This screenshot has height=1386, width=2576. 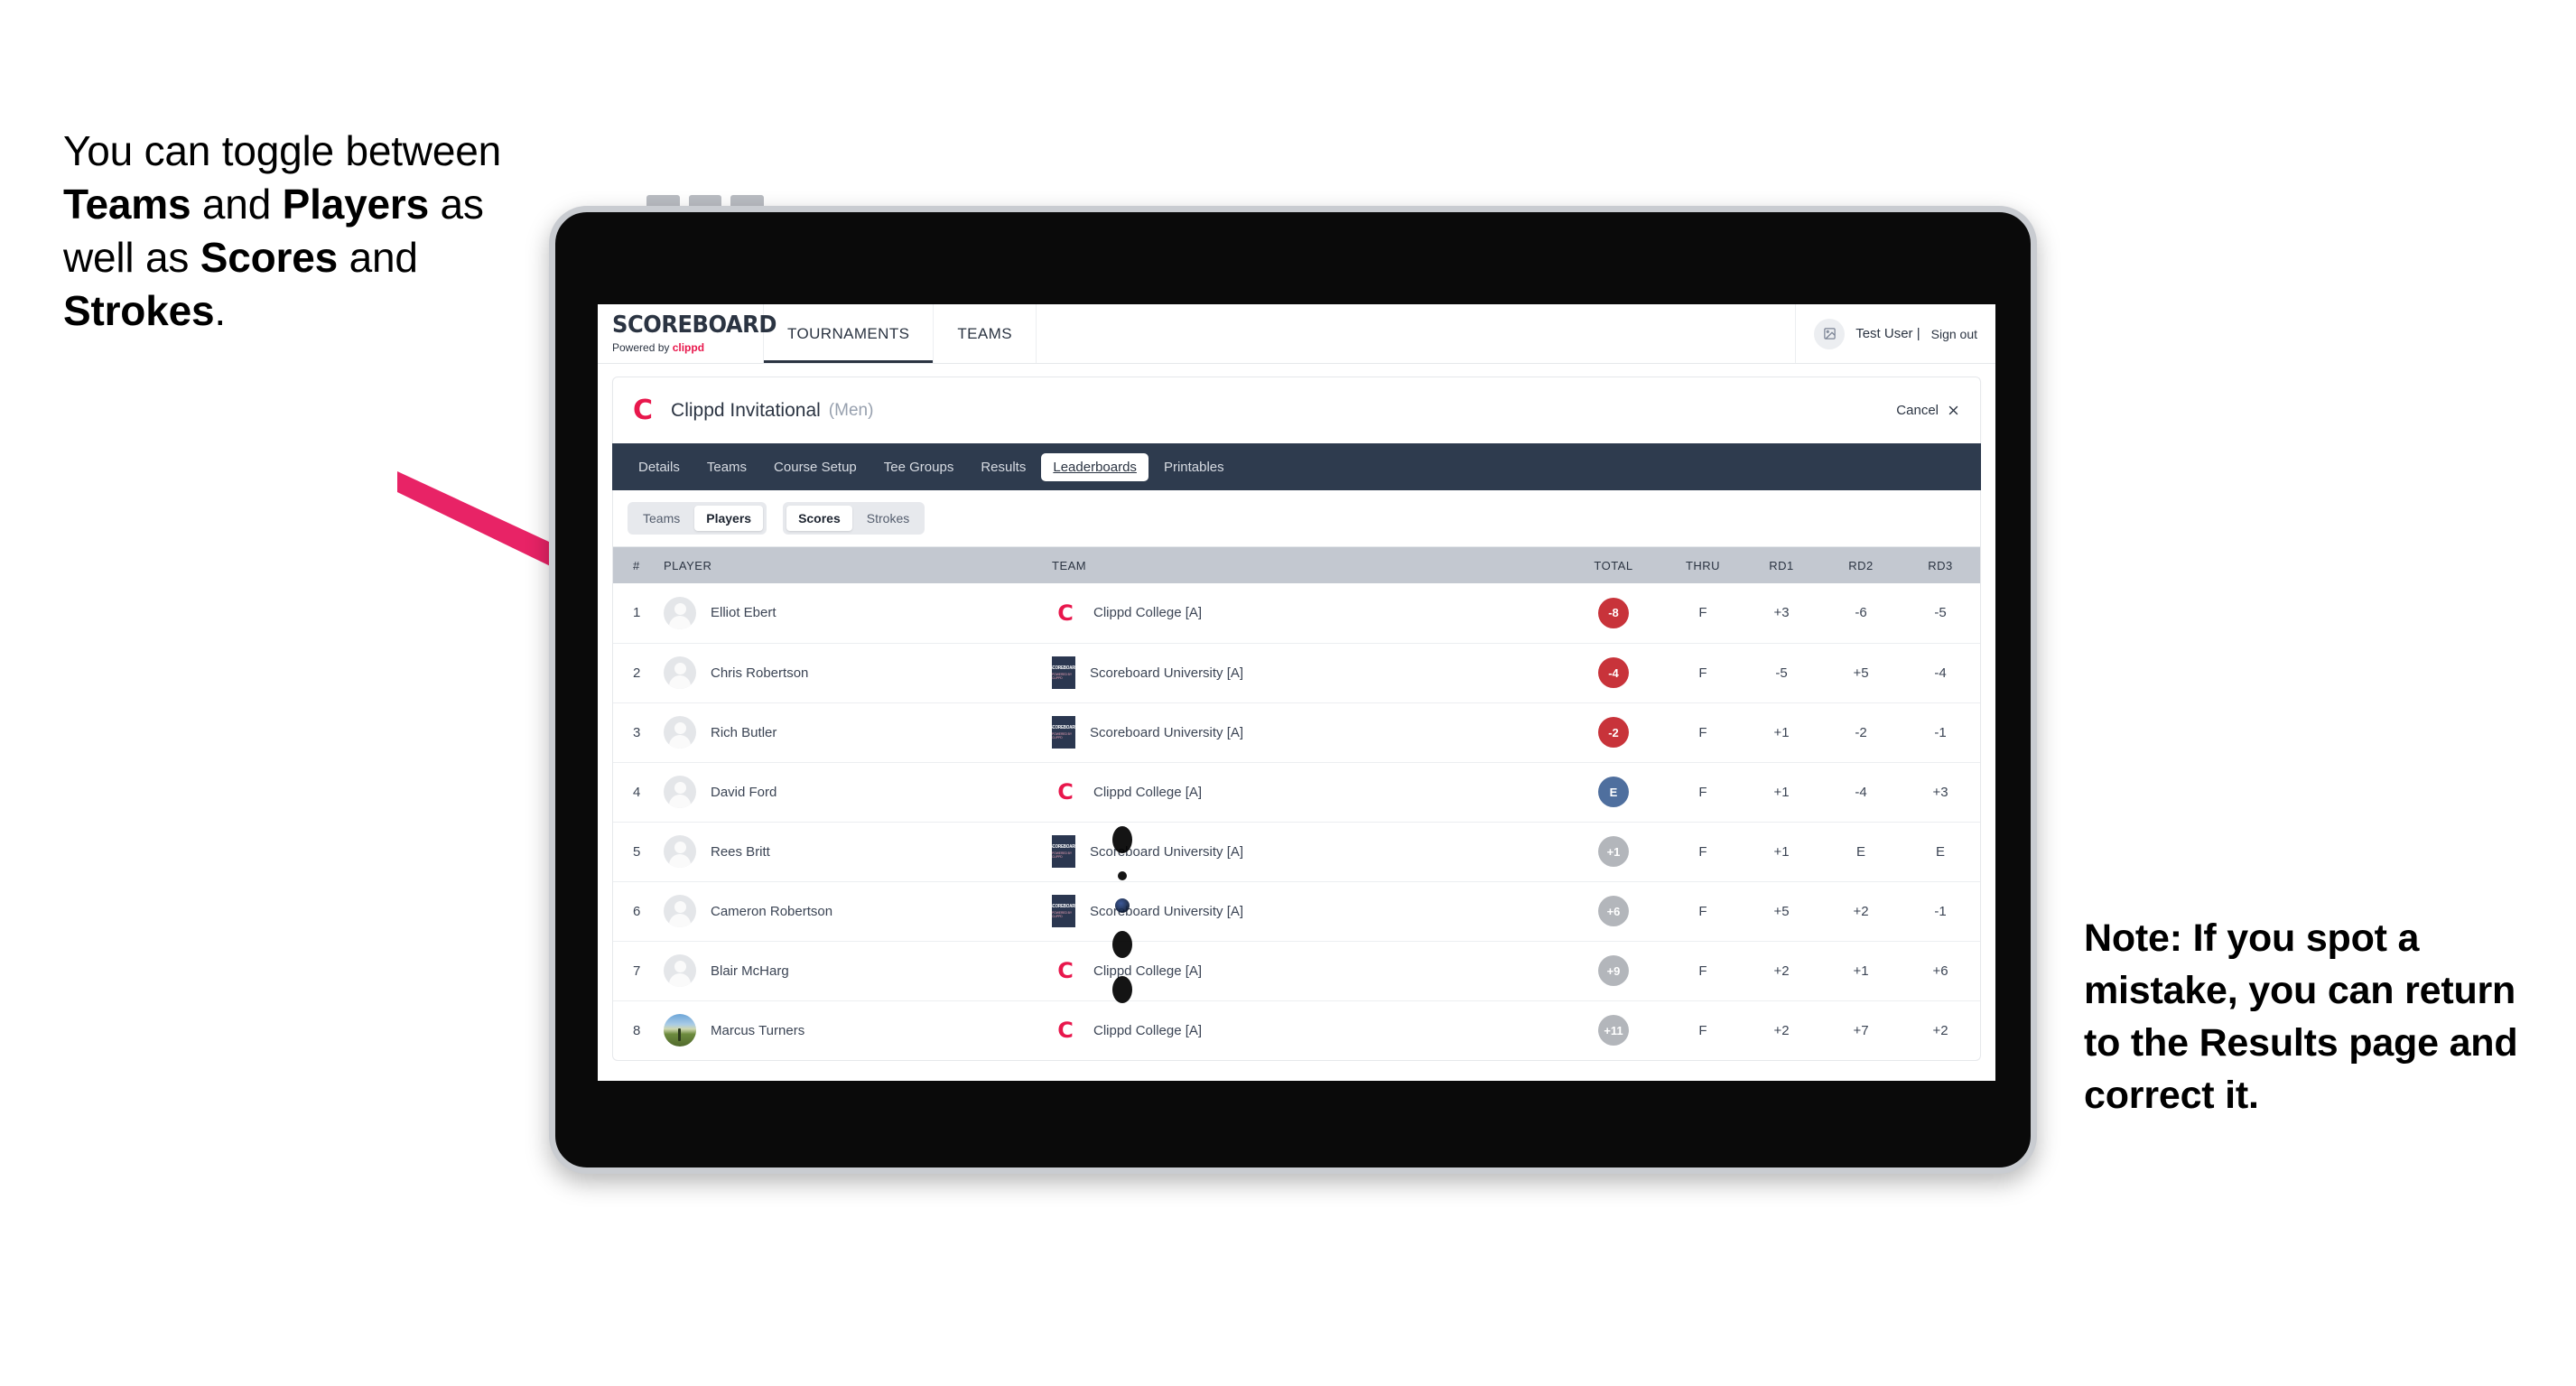 What do you see at coordinates (1940, 970) in the screenshot?
I see `cell-rd3: +6` at bounding box center [1940, 970].